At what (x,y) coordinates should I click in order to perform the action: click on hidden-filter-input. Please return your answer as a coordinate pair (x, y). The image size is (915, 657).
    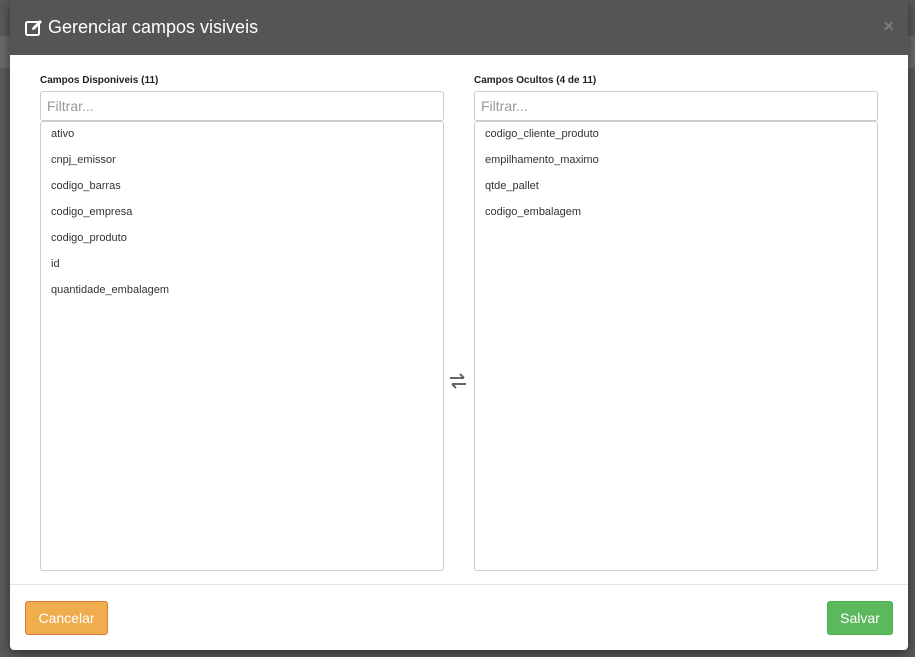
    Looking at the image, I should click on (676, 106).